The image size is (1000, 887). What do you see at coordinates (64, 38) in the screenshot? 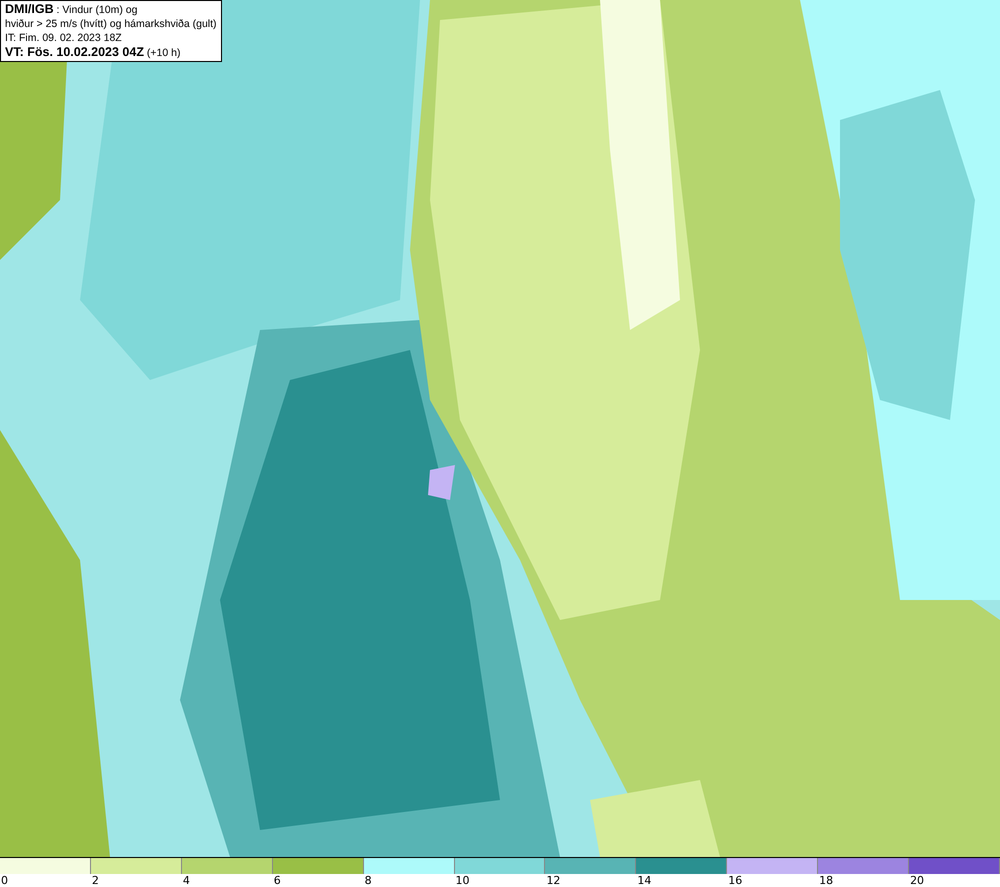
I see `title-line: IT: Fim. 09. 02. 2023 18Z` at bounding box center [64, 38].